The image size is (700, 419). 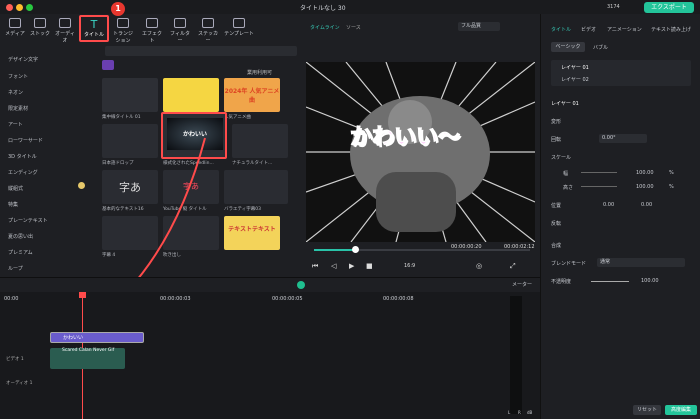 What do you see at coordinates (466, 247) in the screenshot?
I see `current-time: 00:00:00:20` at bounding box center [466, 247].